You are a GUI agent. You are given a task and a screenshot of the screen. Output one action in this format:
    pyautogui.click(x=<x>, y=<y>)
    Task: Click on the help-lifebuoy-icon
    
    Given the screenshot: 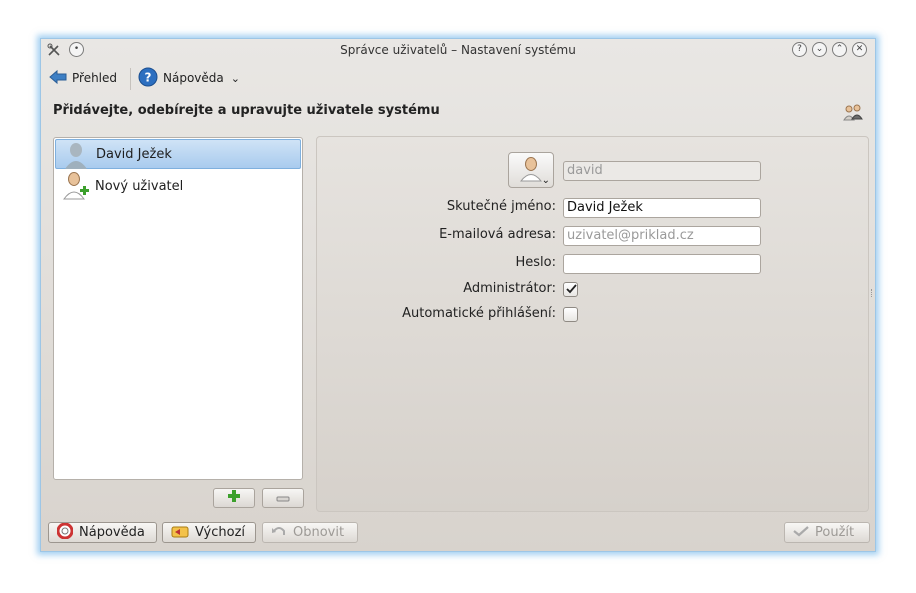 What is the action you would take?
    pyautogui.click(x=65, y=532)
    